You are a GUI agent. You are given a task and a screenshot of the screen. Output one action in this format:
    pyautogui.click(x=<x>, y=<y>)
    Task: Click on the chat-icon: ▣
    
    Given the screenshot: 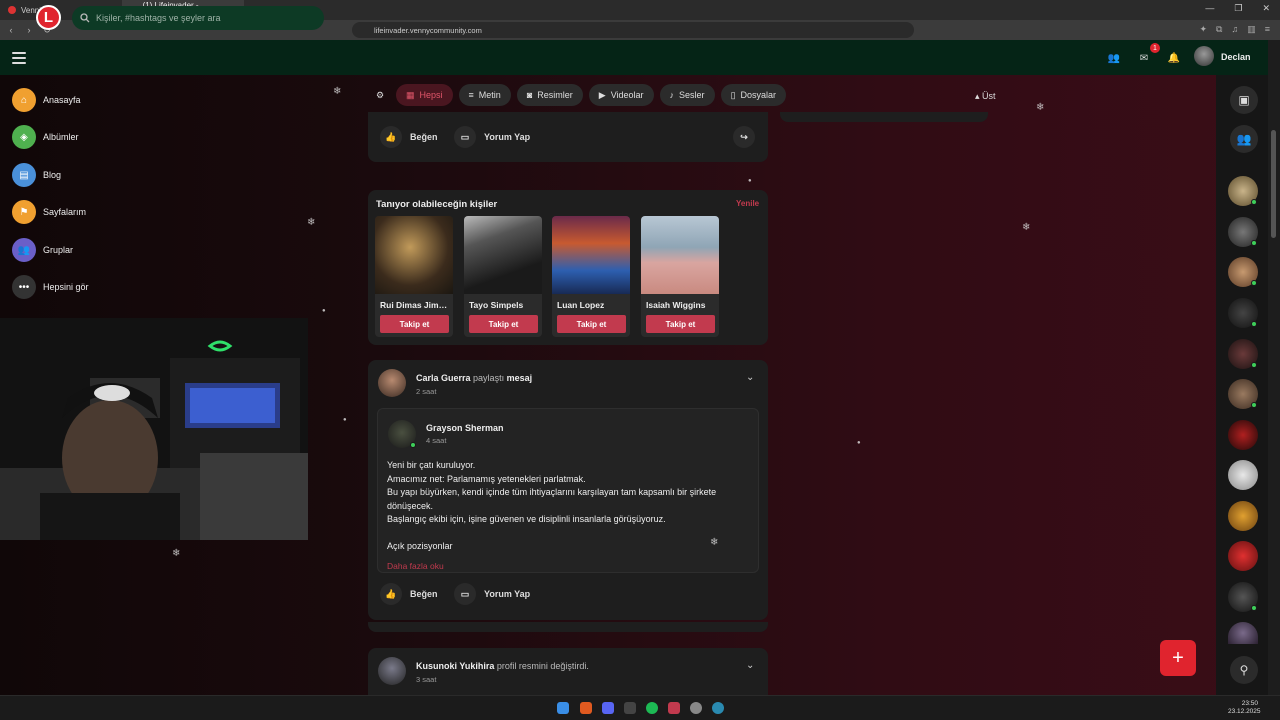 What is the action you would take?
    pyautogui.click(x=1244, y=100)
    